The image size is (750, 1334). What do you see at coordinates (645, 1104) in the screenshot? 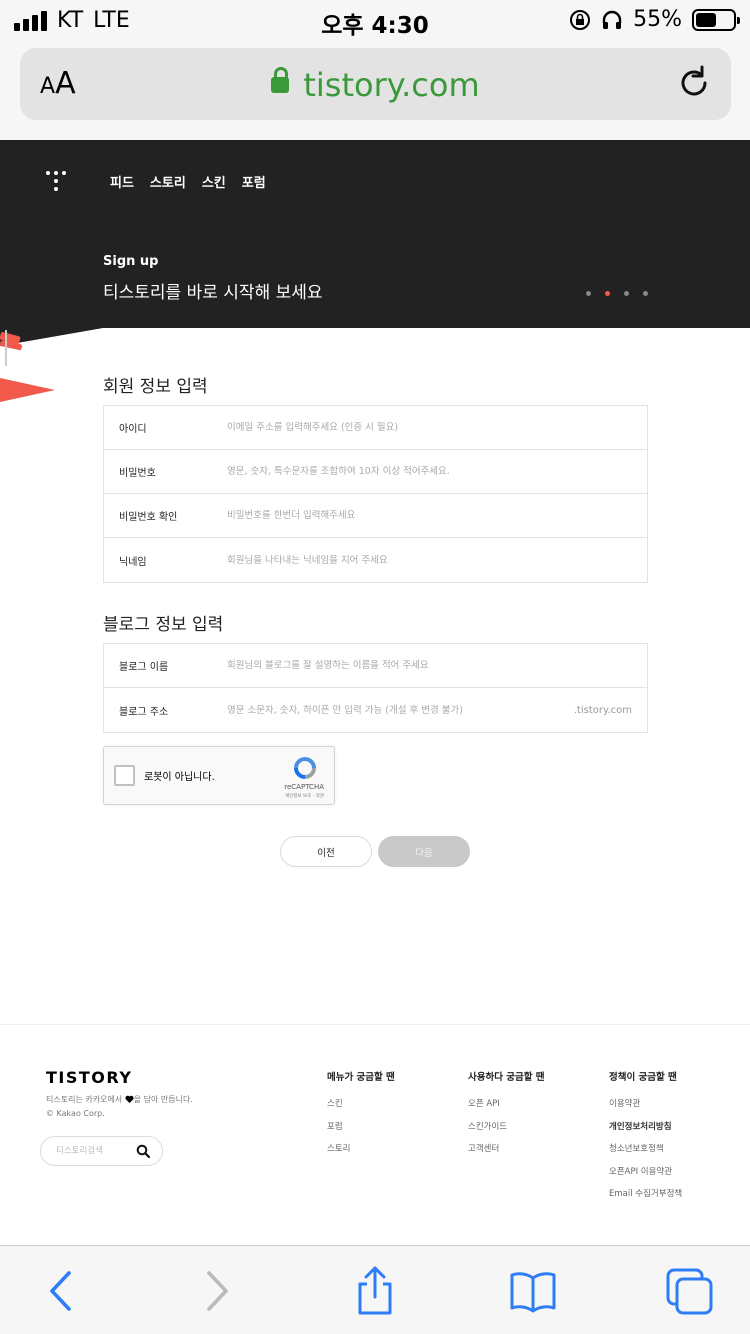
I see `footer-link-terms: 이용약관` at bounding box center [645, 1104].